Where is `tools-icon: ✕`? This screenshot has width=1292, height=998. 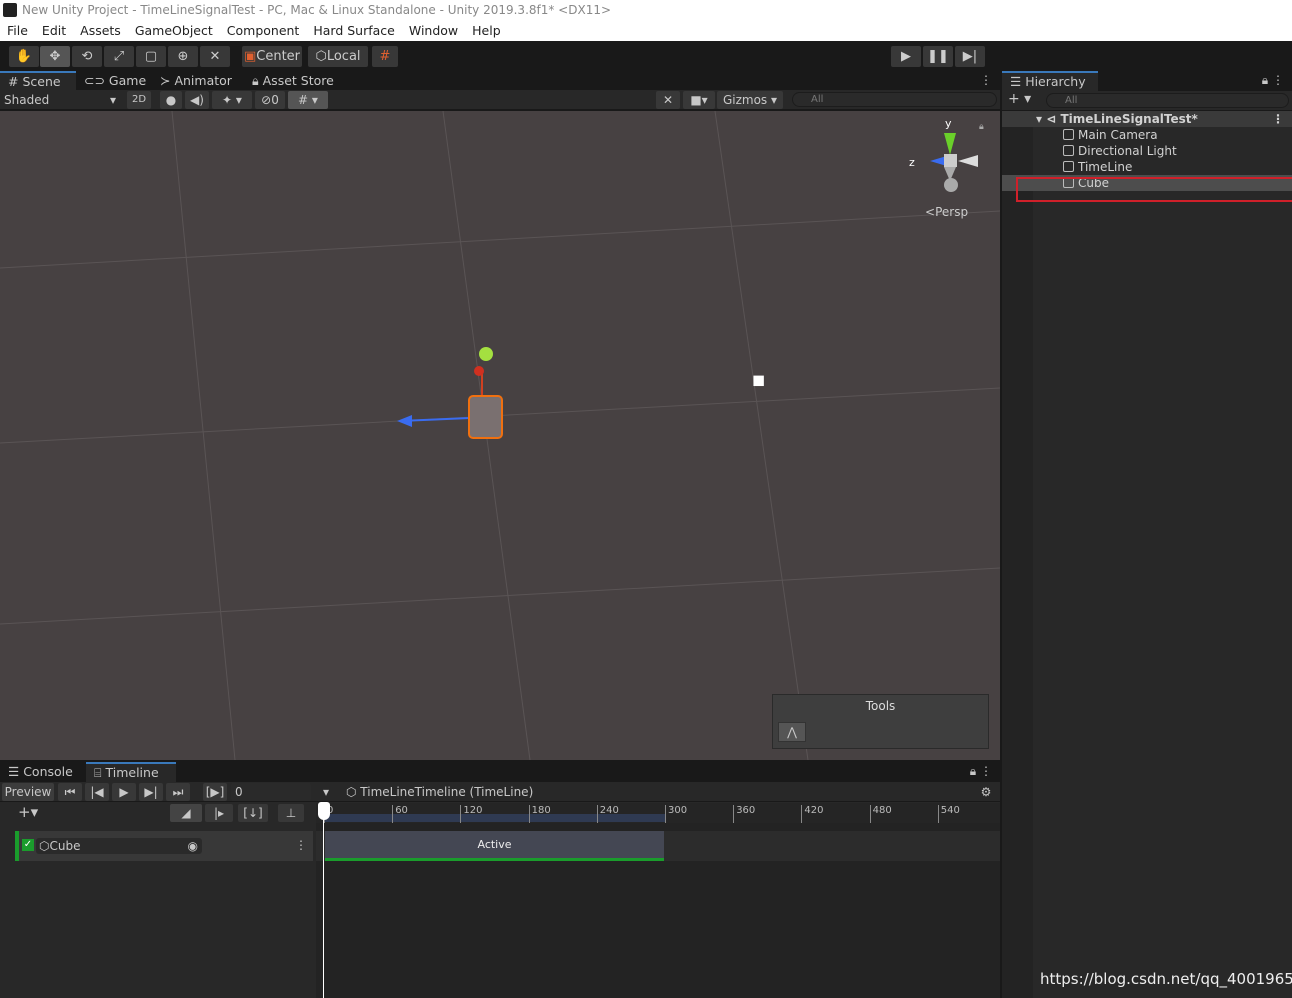 tools-icon: ✕ is located at coordinates (668, 100).